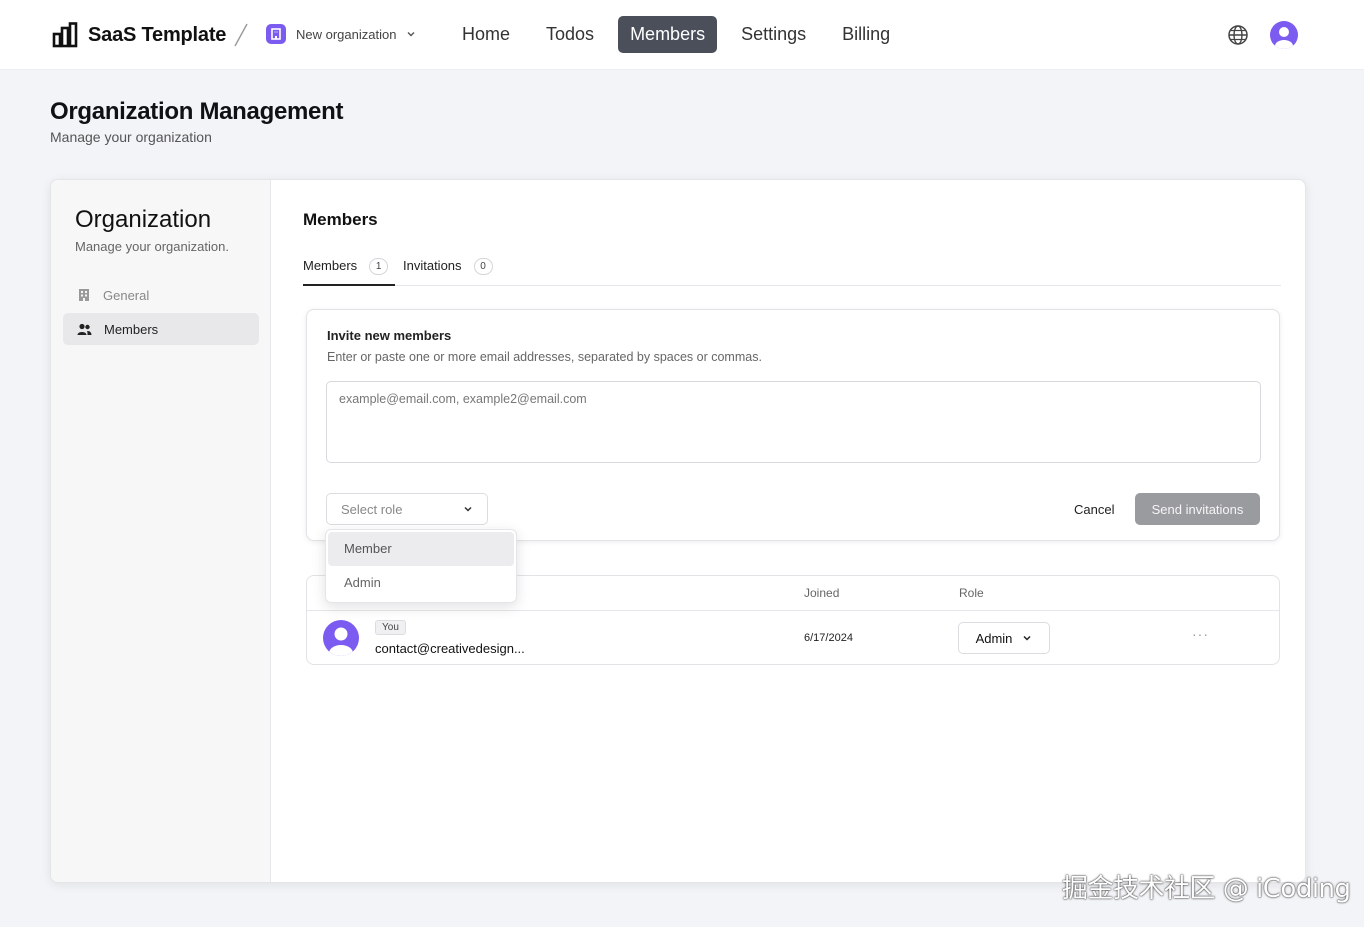 The width and height of the screenshot is (1364, 927). Describe the element at coordinates (866, 34) in the screenshot. I see `nav-billing: Billing` at that location.